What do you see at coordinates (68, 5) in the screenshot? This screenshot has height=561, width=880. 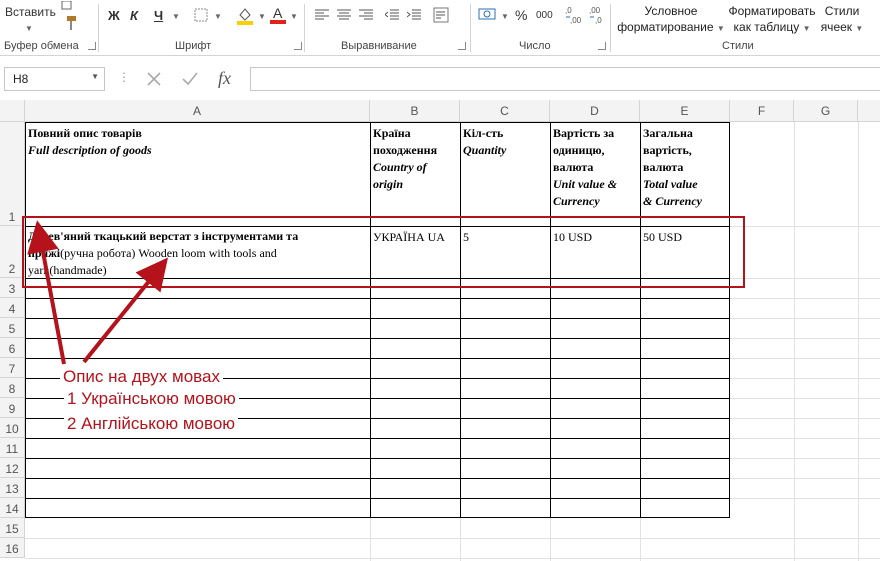 I see `copy-icon` at bounding box center [68, 5].